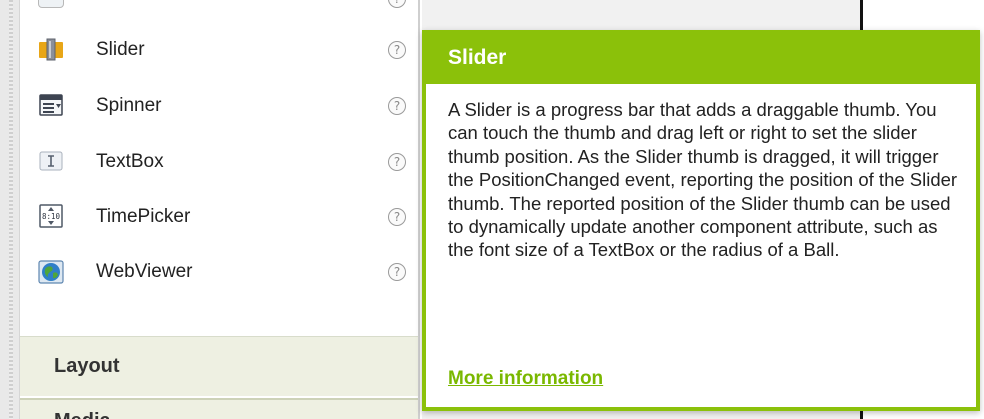 The height and width of the screenshot is (419, 984). I want to click on palette-item-label: Spinner, so click(129, 105).